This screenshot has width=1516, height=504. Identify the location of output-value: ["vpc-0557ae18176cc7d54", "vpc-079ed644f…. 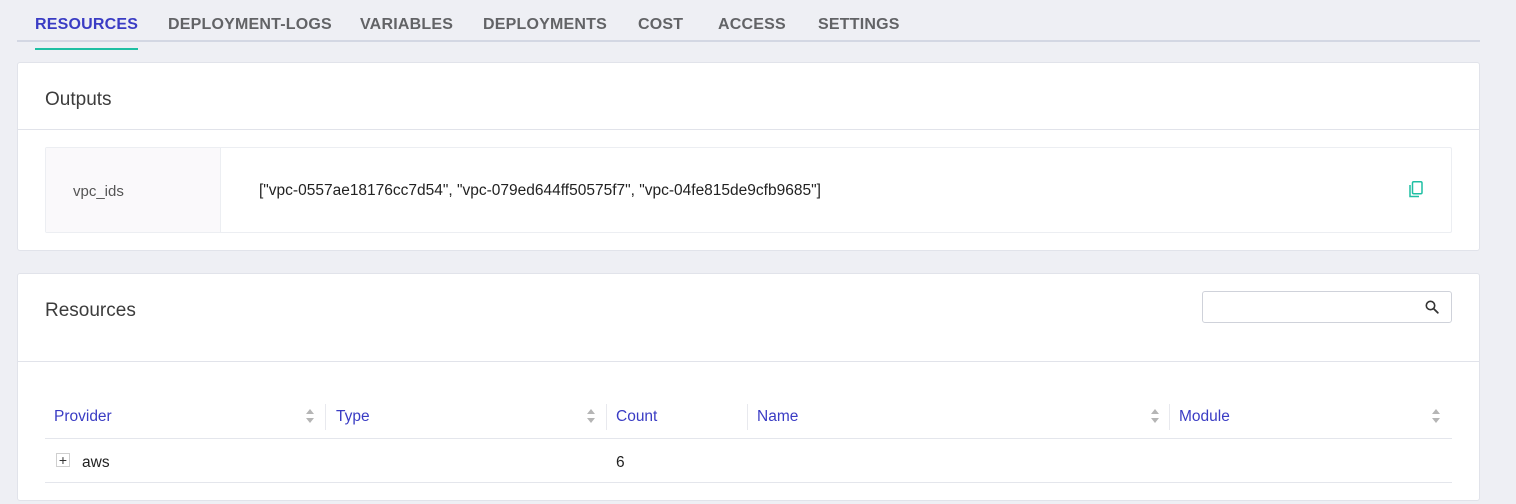
(540, 190).